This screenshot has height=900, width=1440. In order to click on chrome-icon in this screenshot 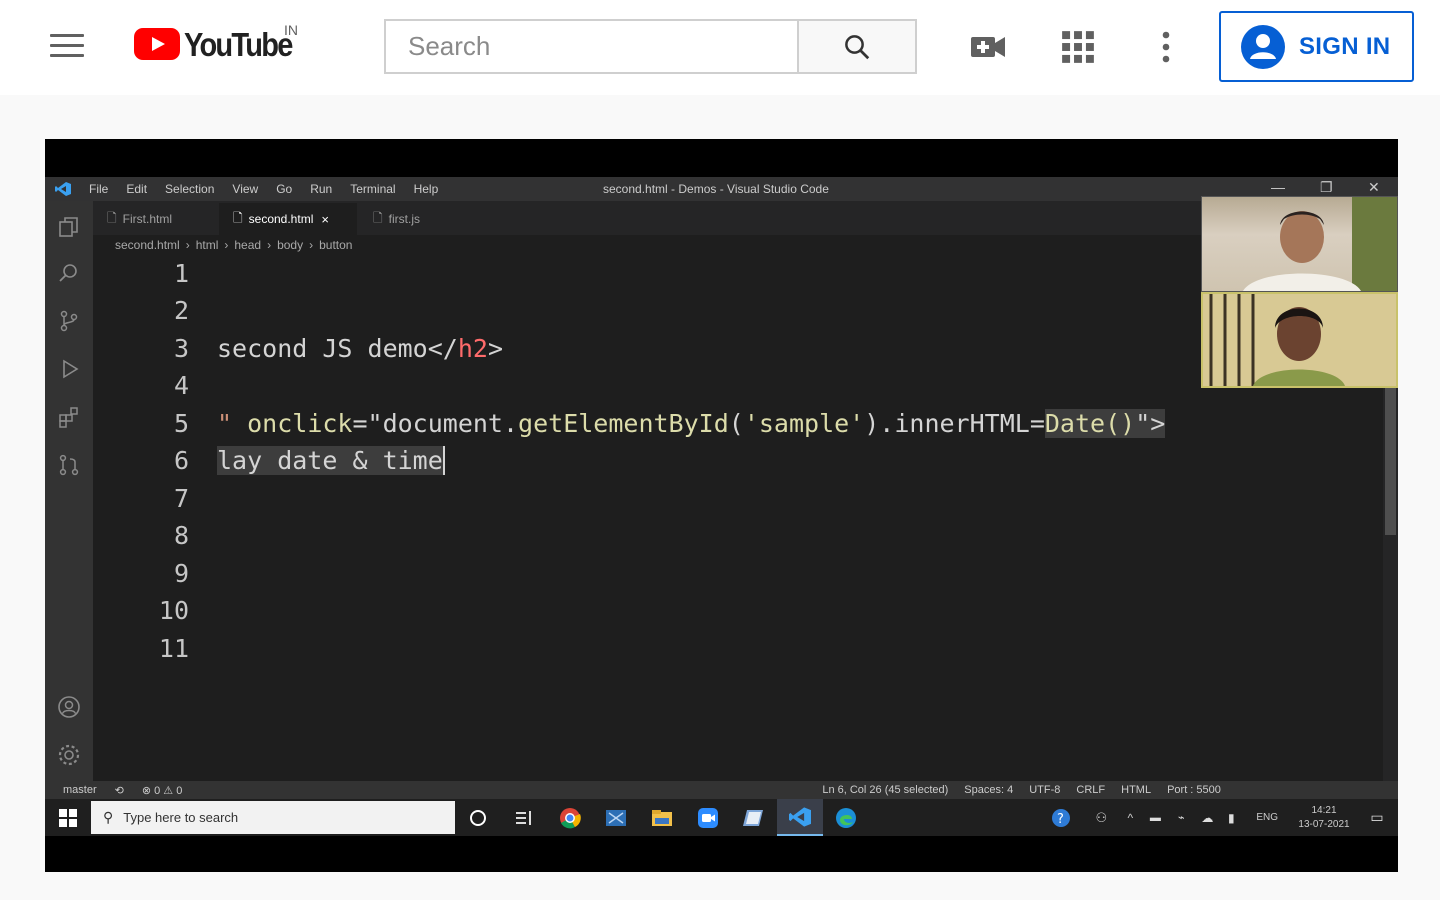, I will do `click(570, 817)`.